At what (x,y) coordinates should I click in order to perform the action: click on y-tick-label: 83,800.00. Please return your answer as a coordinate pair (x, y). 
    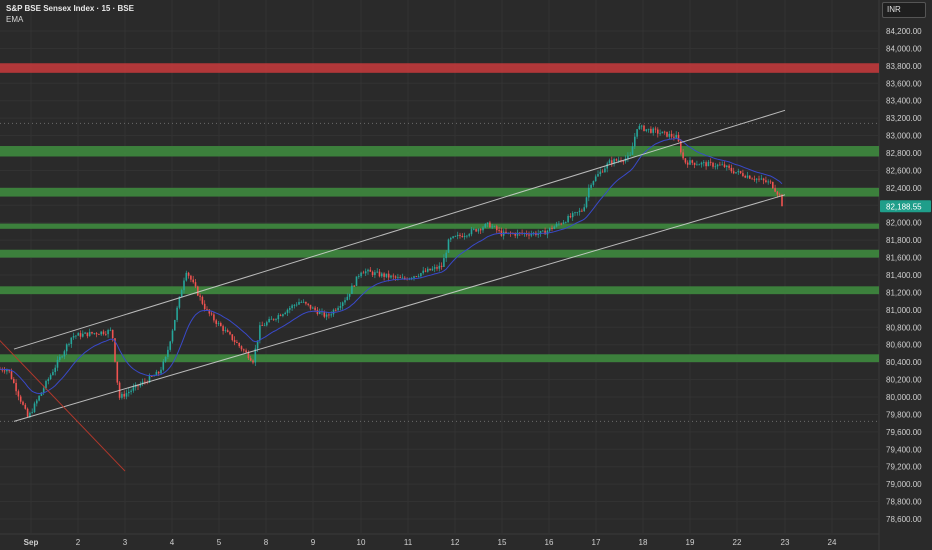
    Looking at the image, I should click on (904, 66).